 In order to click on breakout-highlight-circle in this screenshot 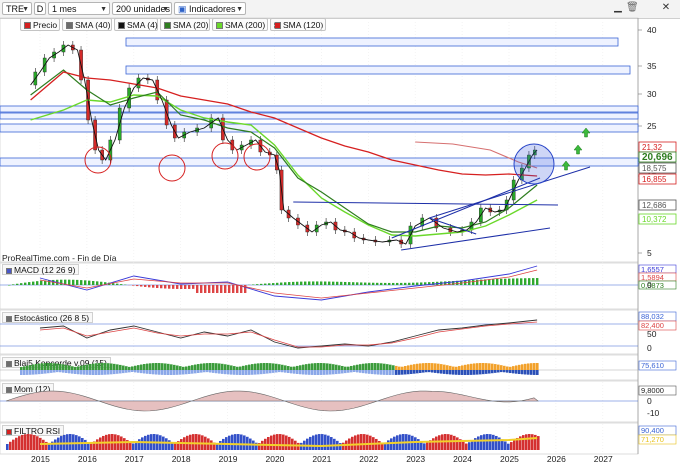, I will do `click(534, 164)`.